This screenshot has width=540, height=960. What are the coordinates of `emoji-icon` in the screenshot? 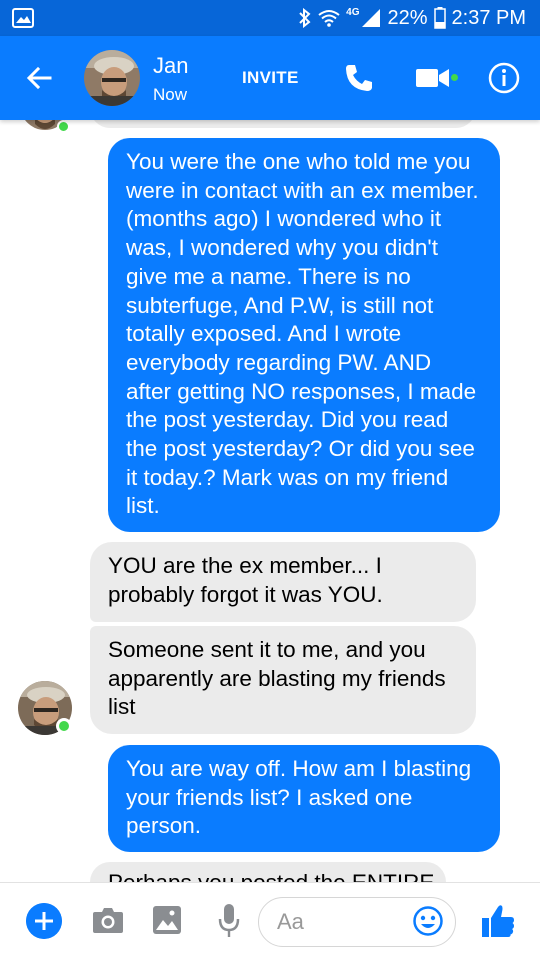 It's located at (428, 921).